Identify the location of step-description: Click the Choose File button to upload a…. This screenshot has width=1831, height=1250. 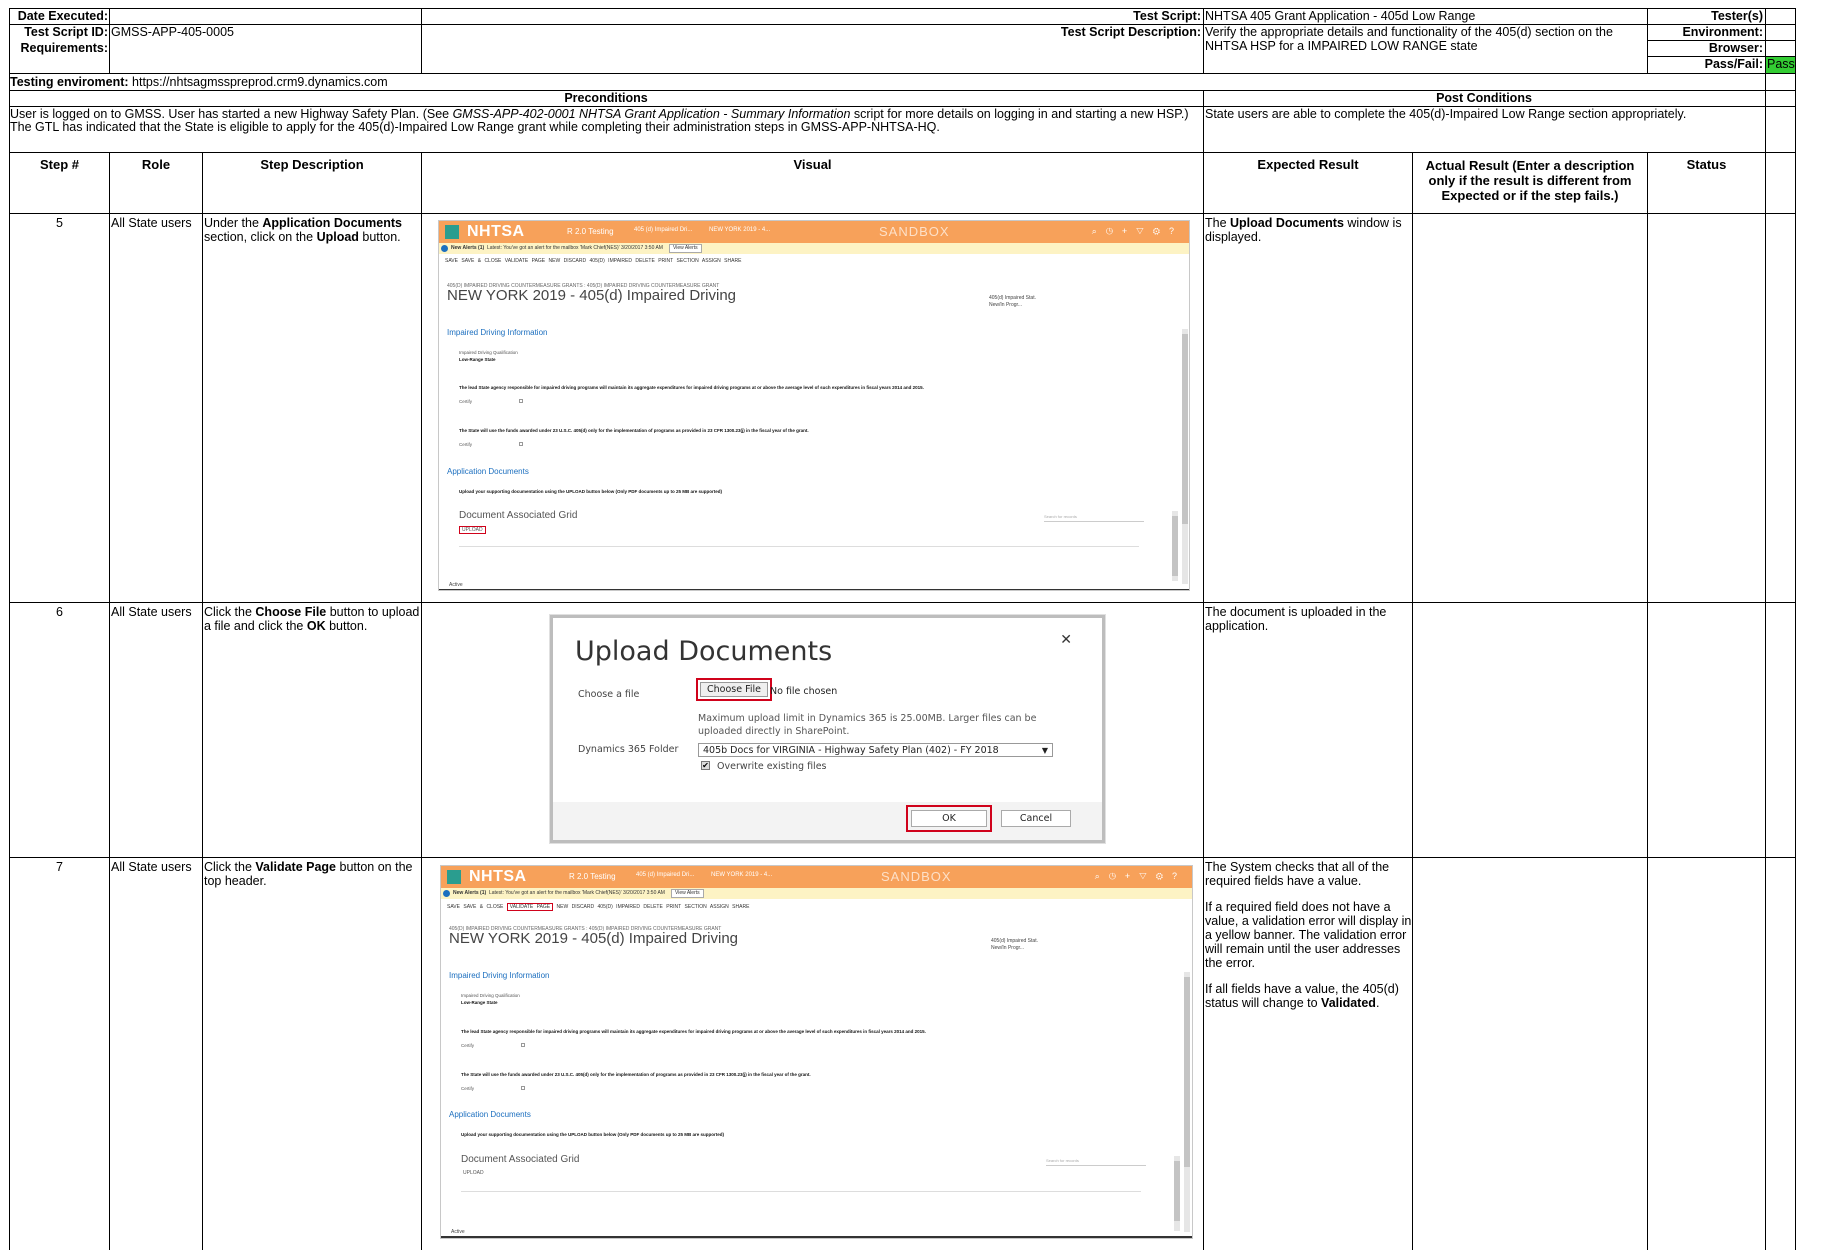
(312, 619).